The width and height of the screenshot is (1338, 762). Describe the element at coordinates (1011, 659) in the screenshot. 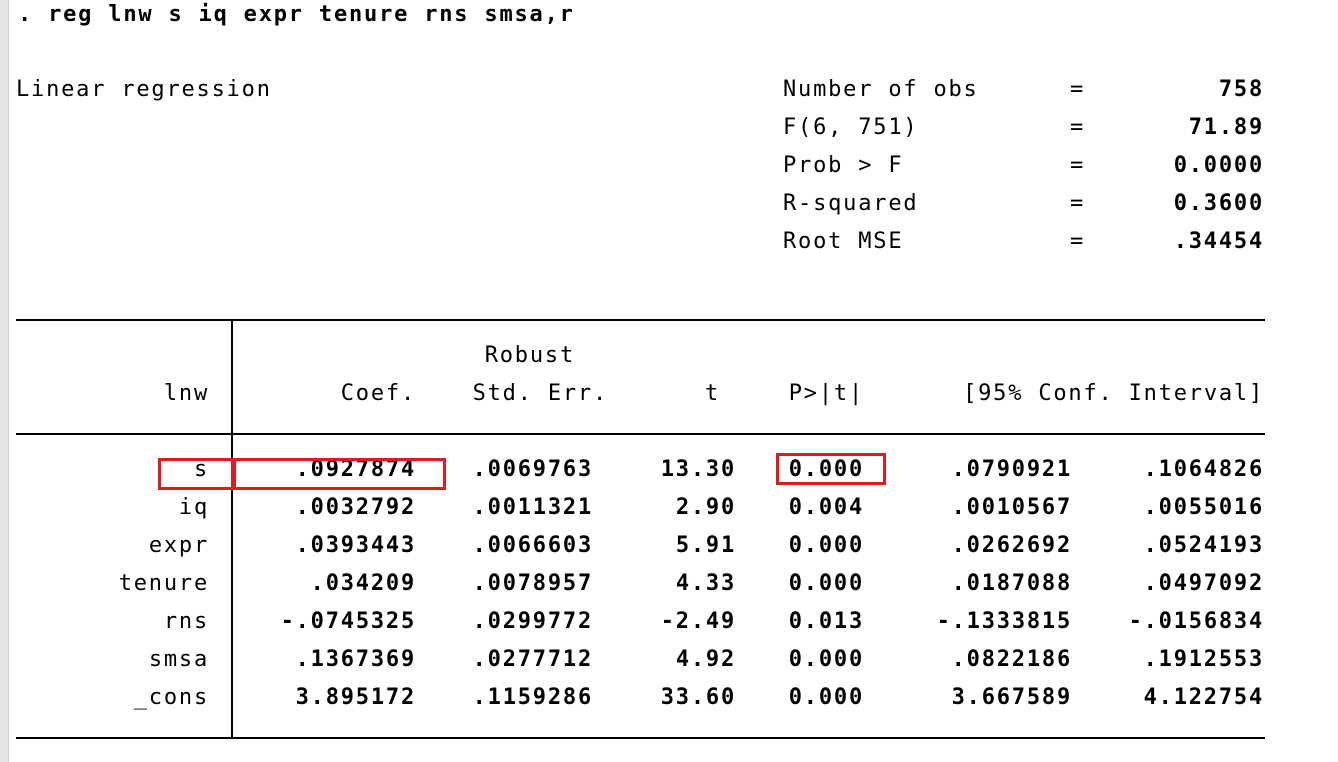

I see `row-ci-low: .0822186` at that location.